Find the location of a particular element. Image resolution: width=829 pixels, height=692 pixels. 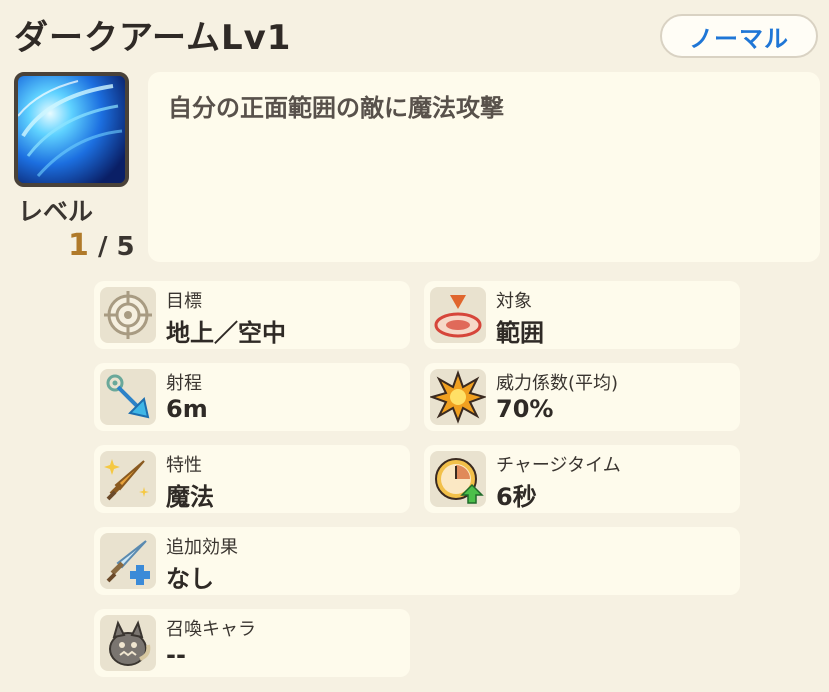

stat-label: 威力係数(平均) is located at coordinates (557, 383).